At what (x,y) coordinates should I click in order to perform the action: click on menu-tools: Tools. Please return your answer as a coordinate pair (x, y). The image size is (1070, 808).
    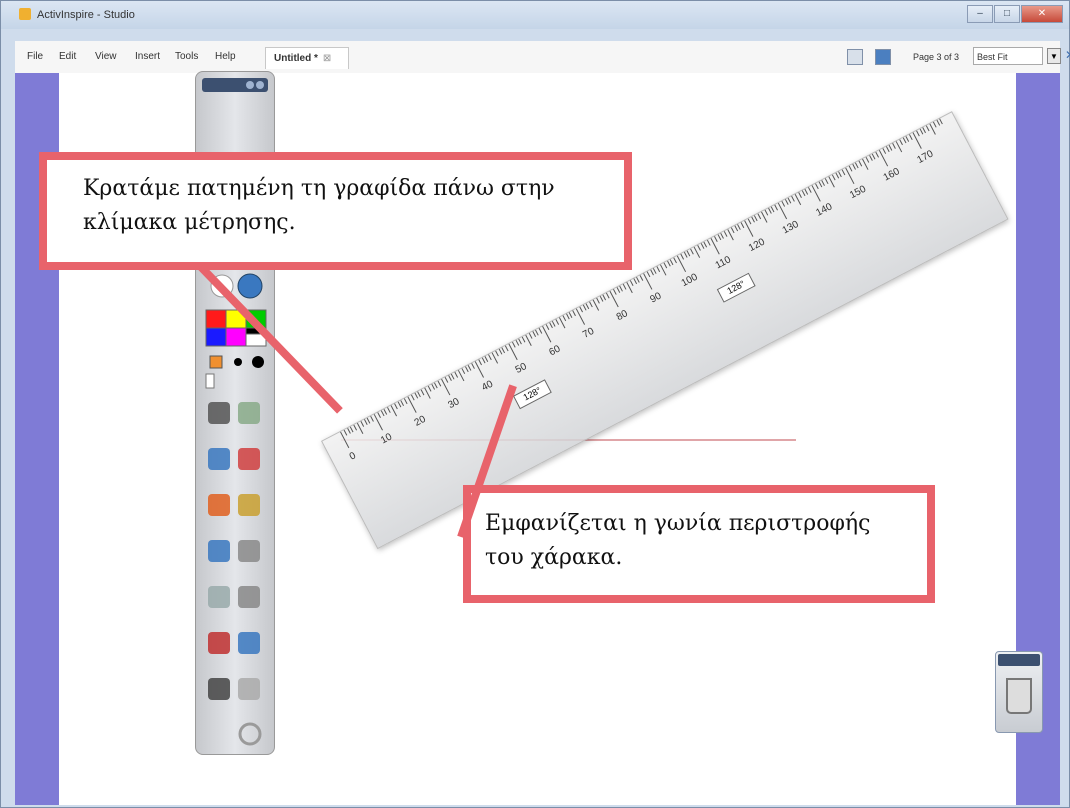
    Looking at the image, I should click on (186, 56).